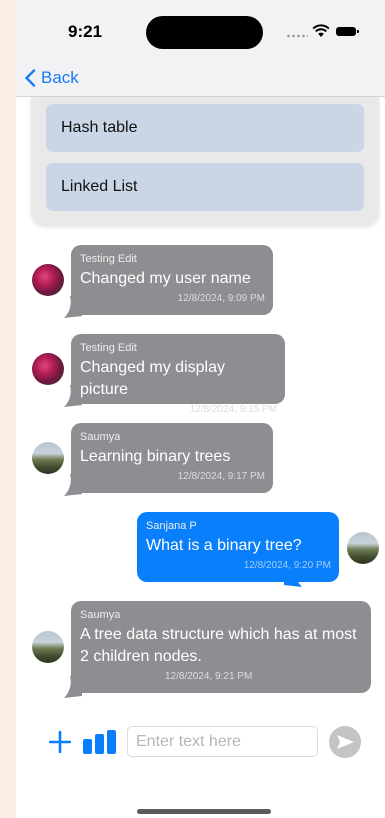 This screenshot has width=385, height=818. I want to click on poll-option-label: Linked List, so click(99, 186).